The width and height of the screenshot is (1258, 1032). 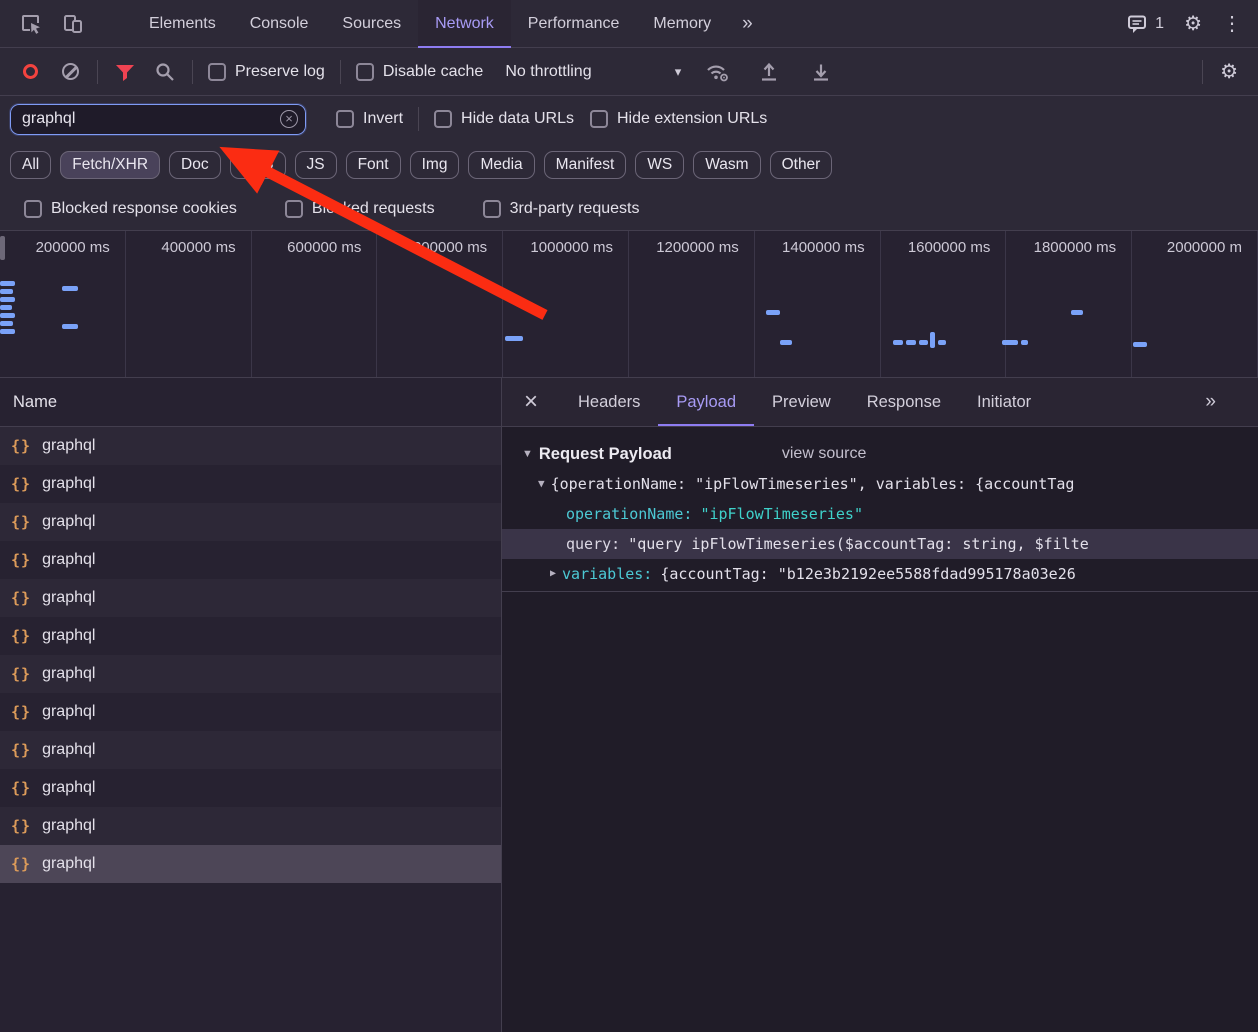 I want to click on filter-input, so click(x=158, y=119).